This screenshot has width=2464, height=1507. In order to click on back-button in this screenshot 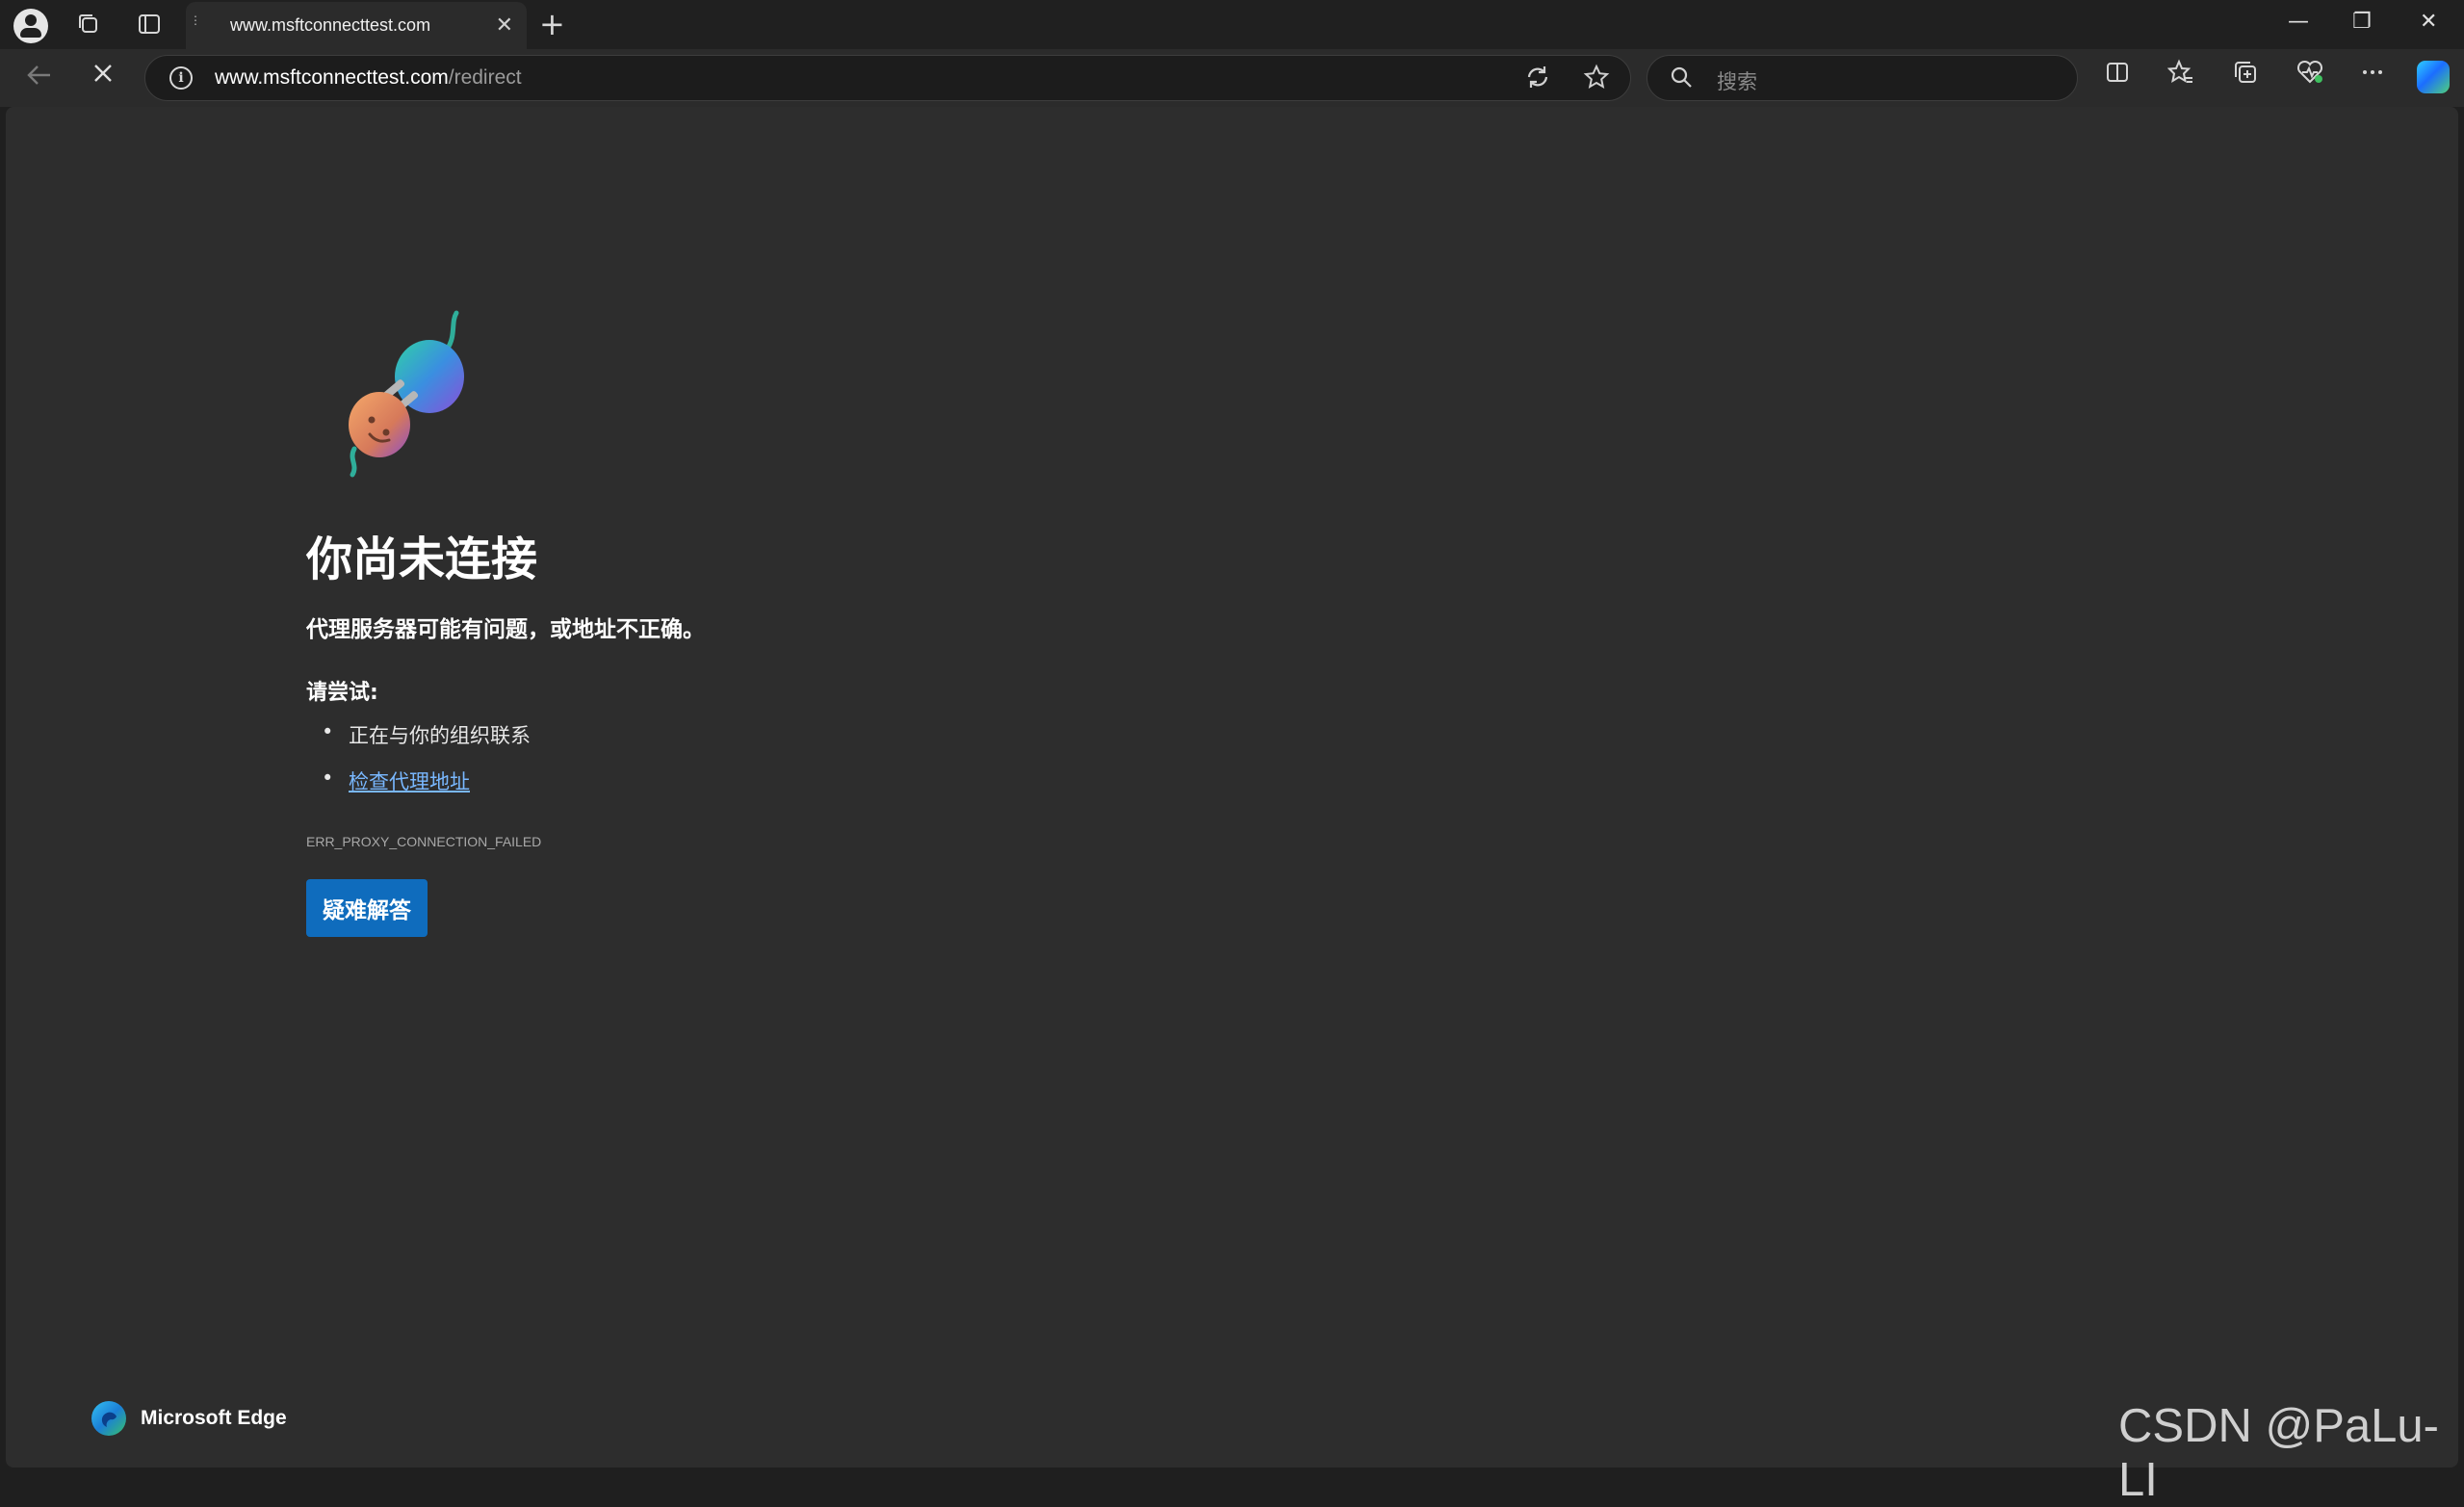, I will do `click(39, 78)`.